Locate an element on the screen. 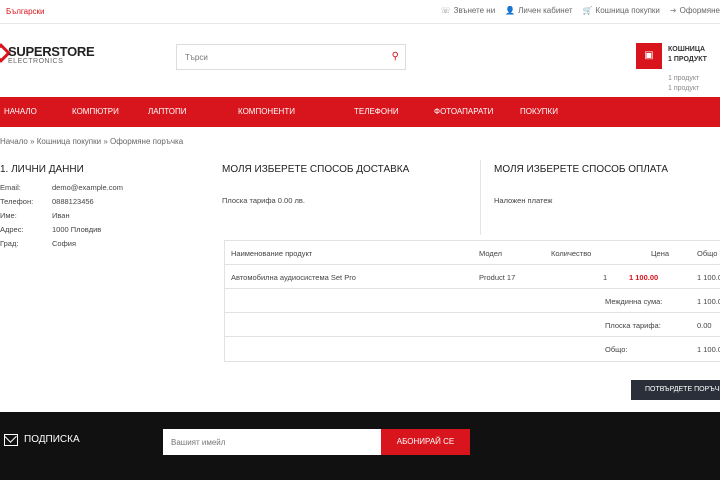  product-total: 1 100.00 is located at coordinates (708, 277).